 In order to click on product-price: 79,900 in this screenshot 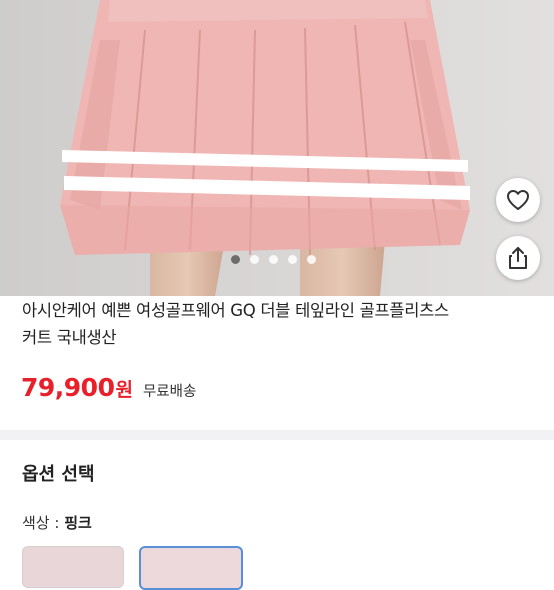, I will do `click(68, 387)`.